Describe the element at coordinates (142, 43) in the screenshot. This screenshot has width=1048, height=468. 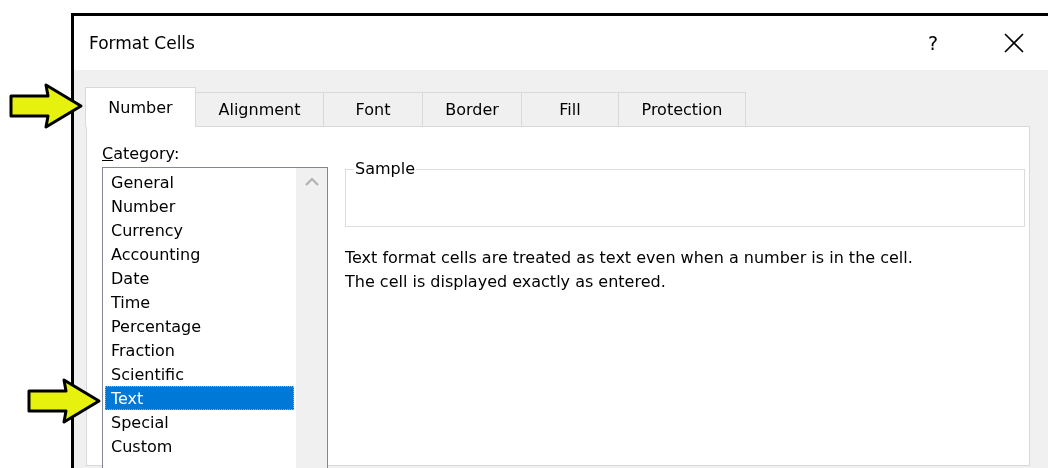
I see `window-title: Format Cells` at that location.